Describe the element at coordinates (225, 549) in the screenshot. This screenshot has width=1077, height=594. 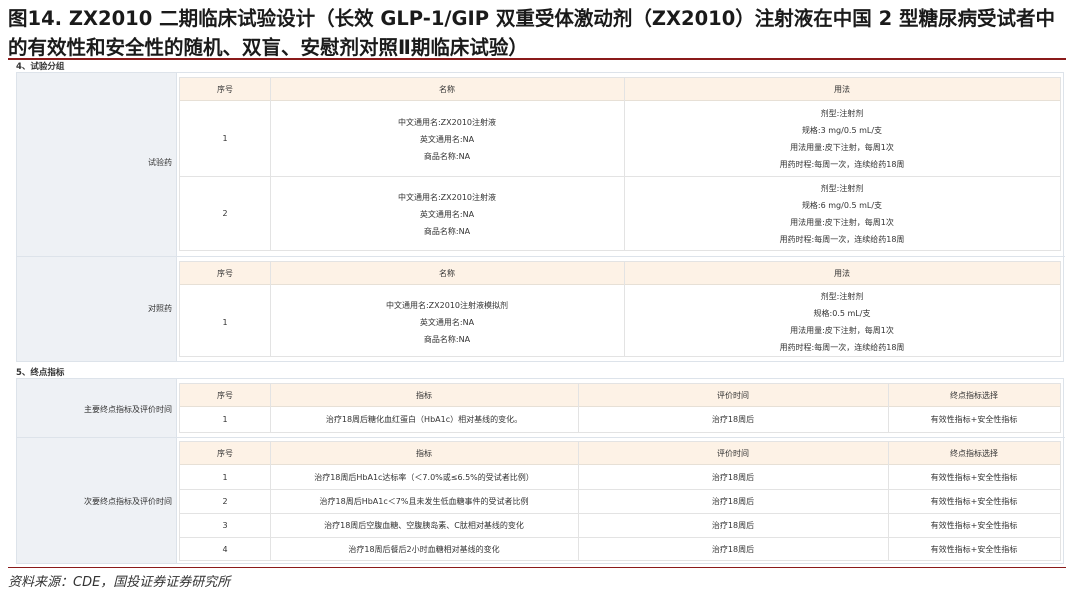
I see `row-no: 4` at that location.